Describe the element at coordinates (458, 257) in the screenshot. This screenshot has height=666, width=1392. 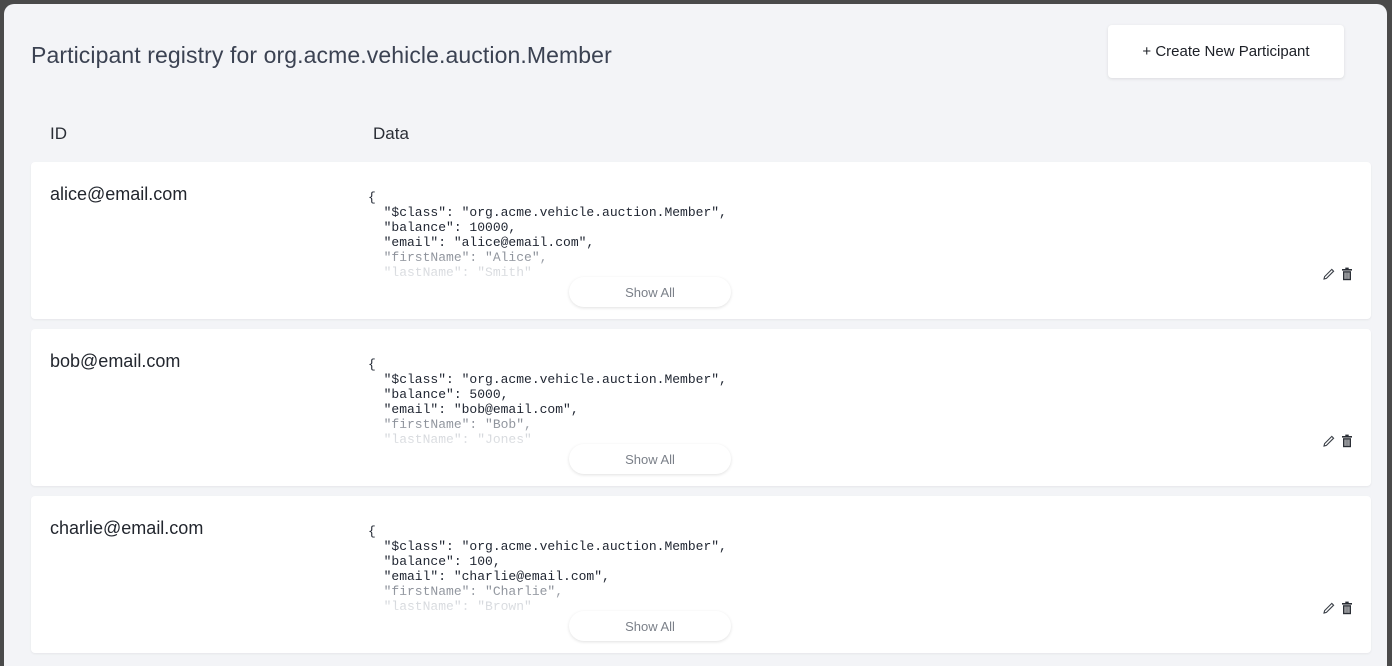
I see `json-line: "firstName": "Alice",` at that location.